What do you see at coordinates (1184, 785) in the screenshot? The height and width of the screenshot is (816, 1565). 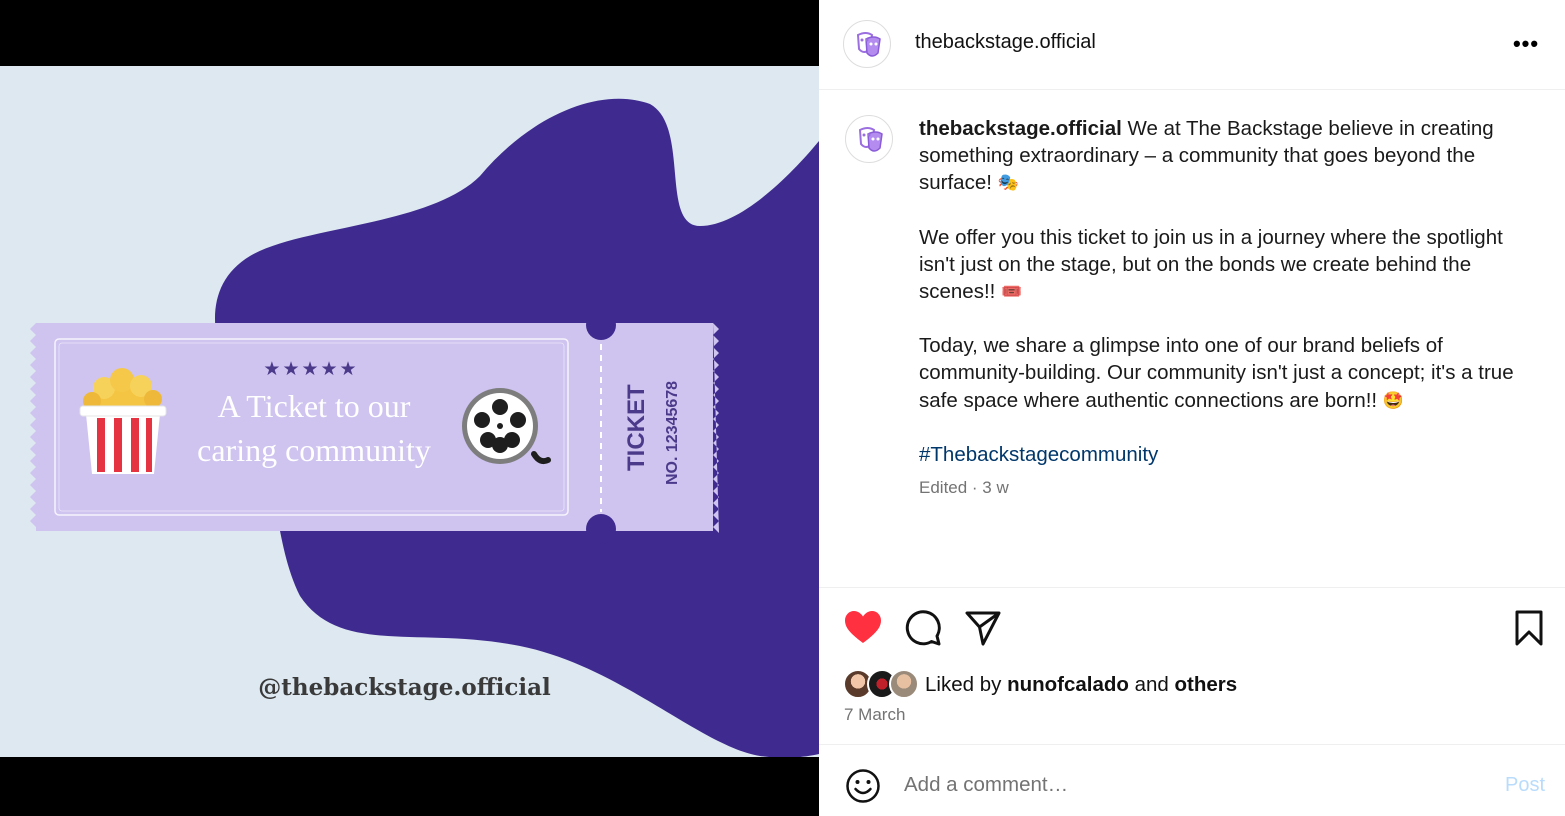 I see `comment-input` at bounding box center [1184, 785].